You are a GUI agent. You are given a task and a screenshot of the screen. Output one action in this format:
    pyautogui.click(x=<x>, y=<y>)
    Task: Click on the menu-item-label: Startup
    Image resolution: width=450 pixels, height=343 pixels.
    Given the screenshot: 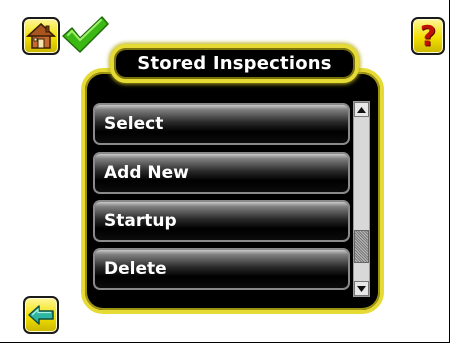 What is the action you would take?
    pyautogui.click(x=140, y=221)
    